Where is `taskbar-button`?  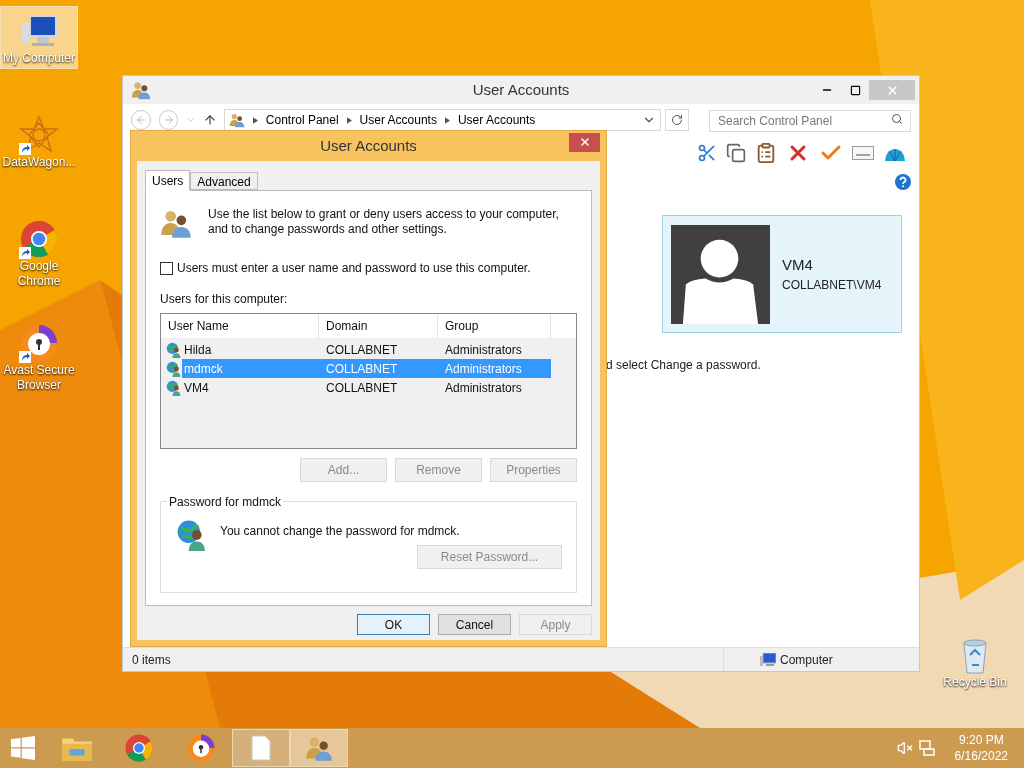
taskbar-button is located at coordinates (319, 748).